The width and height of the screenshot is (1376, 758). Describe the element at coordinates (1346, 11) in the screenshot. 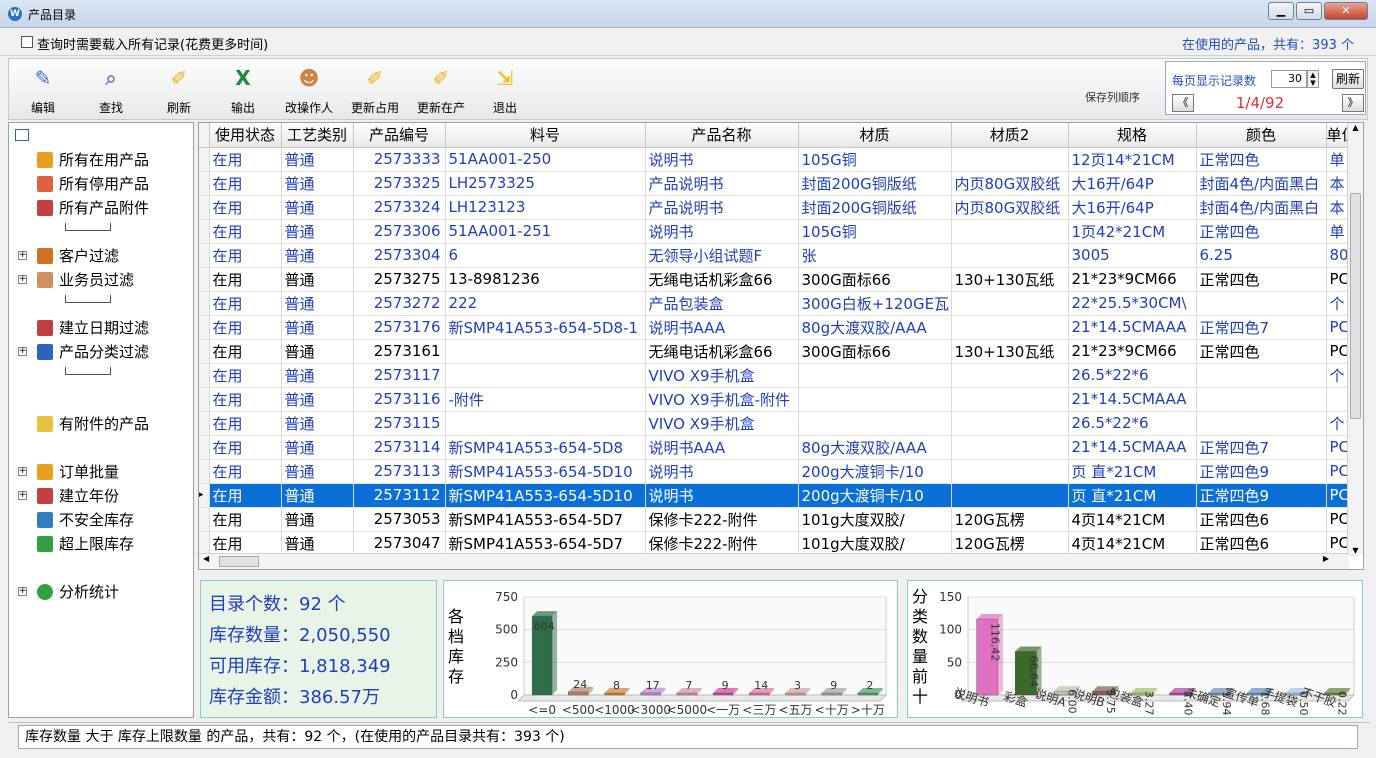

I see `close-button: ✕` at that location.